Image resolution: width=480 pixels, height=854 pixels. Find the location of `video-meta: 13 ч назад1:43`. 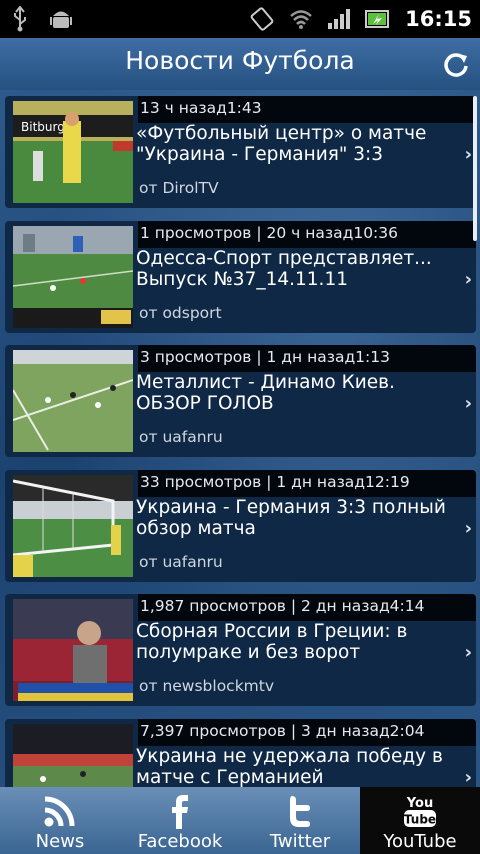

video-meta: 13 ч назад1:43 is located at coordinates (201, 108).